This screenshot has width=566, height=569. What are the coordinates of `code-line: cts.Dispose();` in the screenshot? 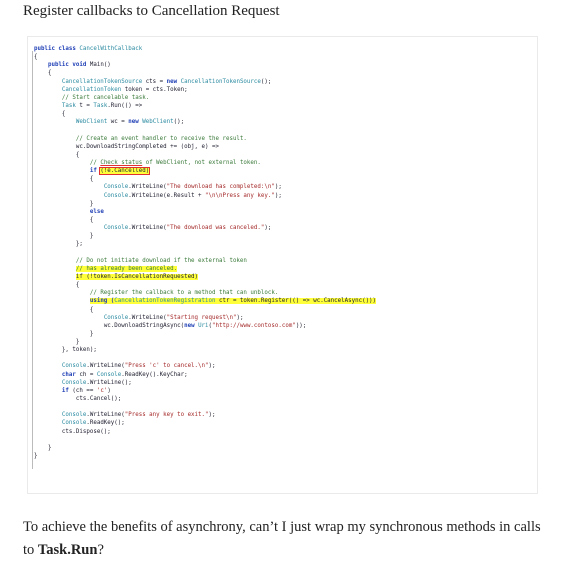 It's located at (205, 432).